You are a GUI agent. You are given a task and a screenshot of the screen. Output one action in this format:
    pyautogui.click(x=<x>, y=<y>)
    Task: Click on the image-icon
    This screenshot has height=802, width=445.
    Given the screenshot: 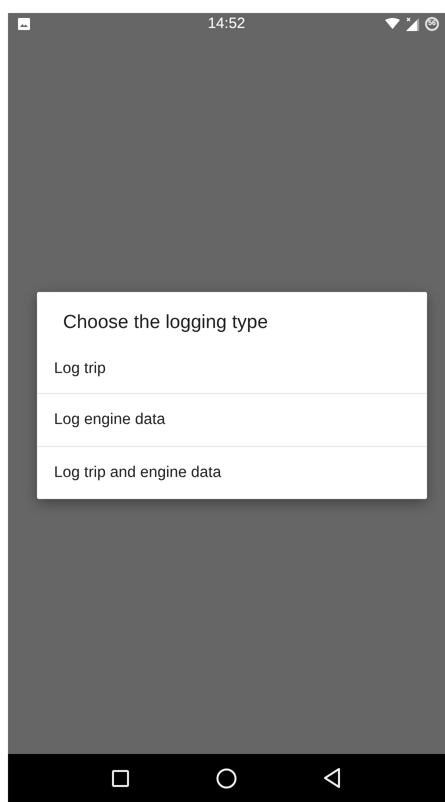 What is the action you would take?
    pyautogui.click(x=24, y=24)
    